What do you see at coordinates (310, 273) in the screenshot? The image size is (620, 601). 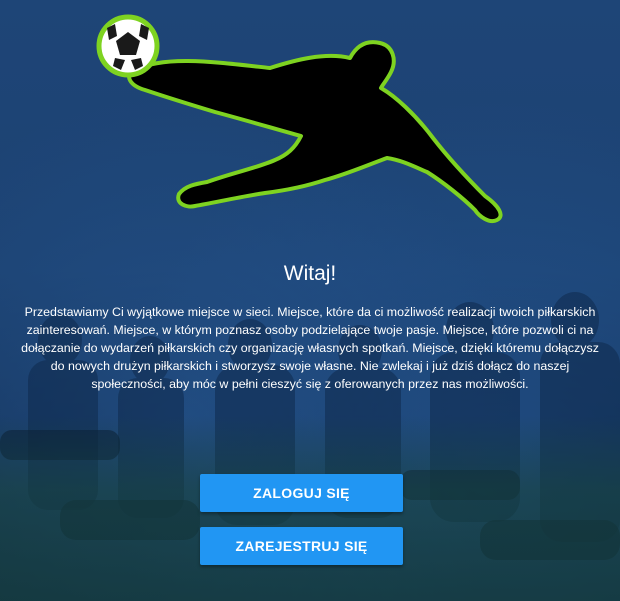 I see `welcome-title: Witaj!` at bounding box center [310, 273].